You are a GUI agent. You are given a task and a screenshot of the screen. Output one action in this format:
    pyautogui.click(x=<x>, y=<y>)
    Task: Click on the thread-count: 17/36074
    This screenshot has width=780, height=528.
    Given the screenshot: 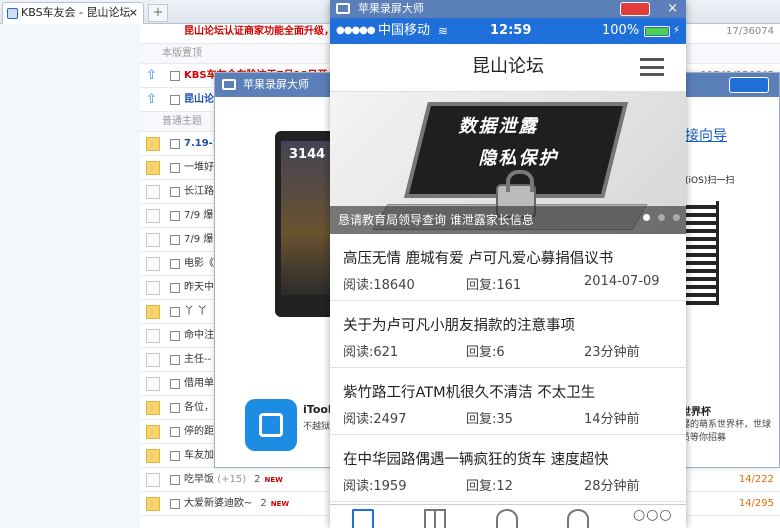 What is the action you would take?
    pyautogui.click(x=750, y=31)
    